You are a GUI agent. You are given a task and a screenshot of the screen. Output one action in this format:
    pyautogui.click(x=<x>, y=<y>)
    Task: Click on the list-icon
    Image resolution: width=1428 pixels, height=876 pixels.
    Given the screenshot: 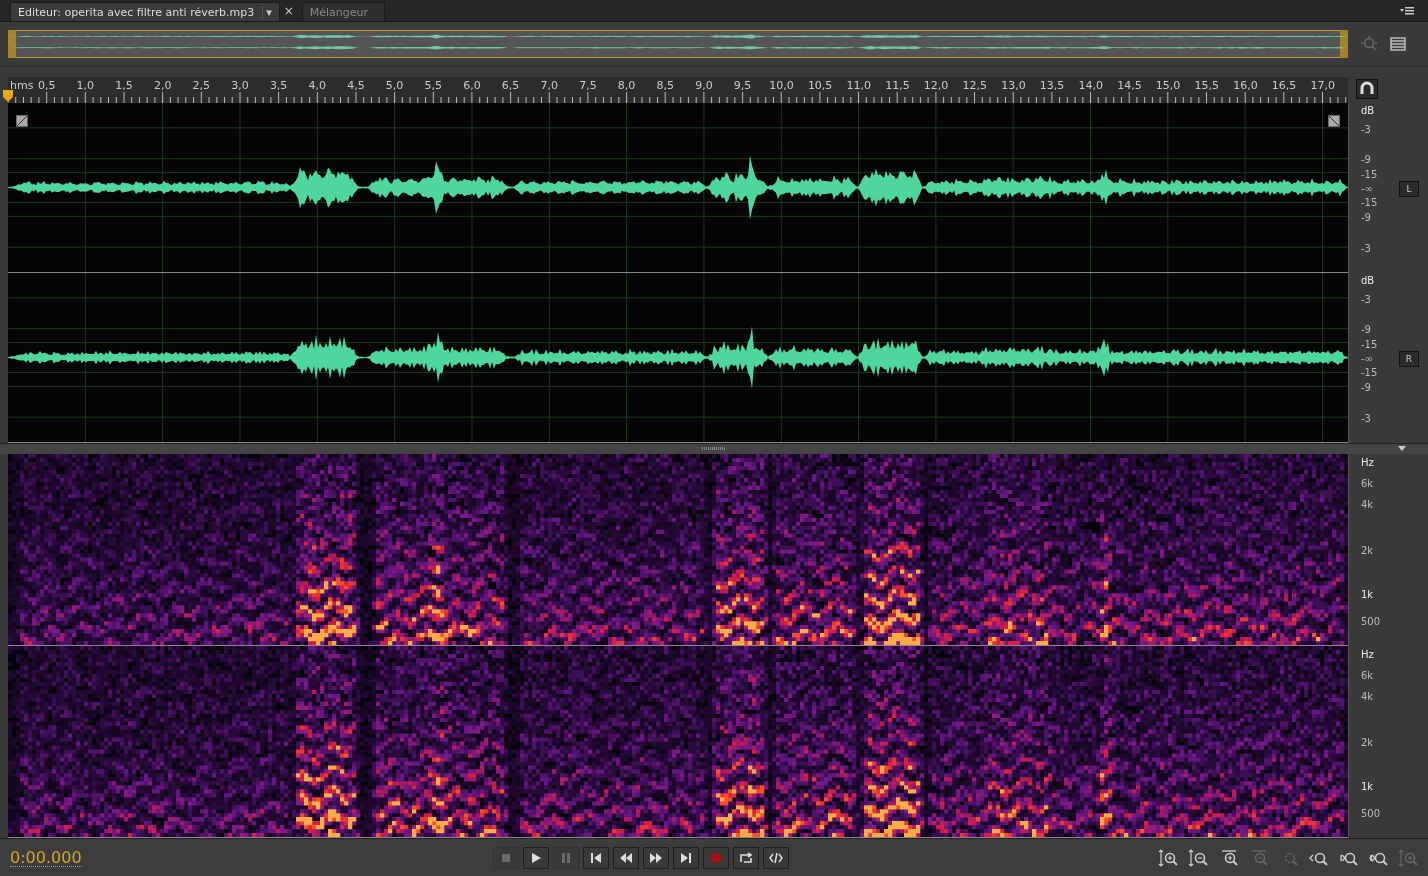 What is the action you would take?
    pyautogui.click(x=1398, y=44)
    